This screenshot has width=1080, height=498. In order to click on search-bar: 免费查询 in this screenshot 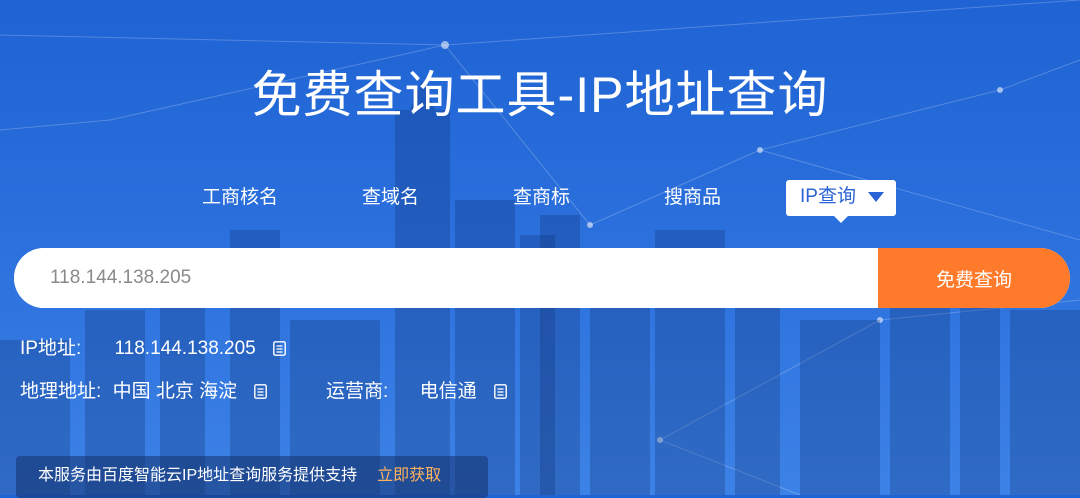, I will do `click(542, 278)`.